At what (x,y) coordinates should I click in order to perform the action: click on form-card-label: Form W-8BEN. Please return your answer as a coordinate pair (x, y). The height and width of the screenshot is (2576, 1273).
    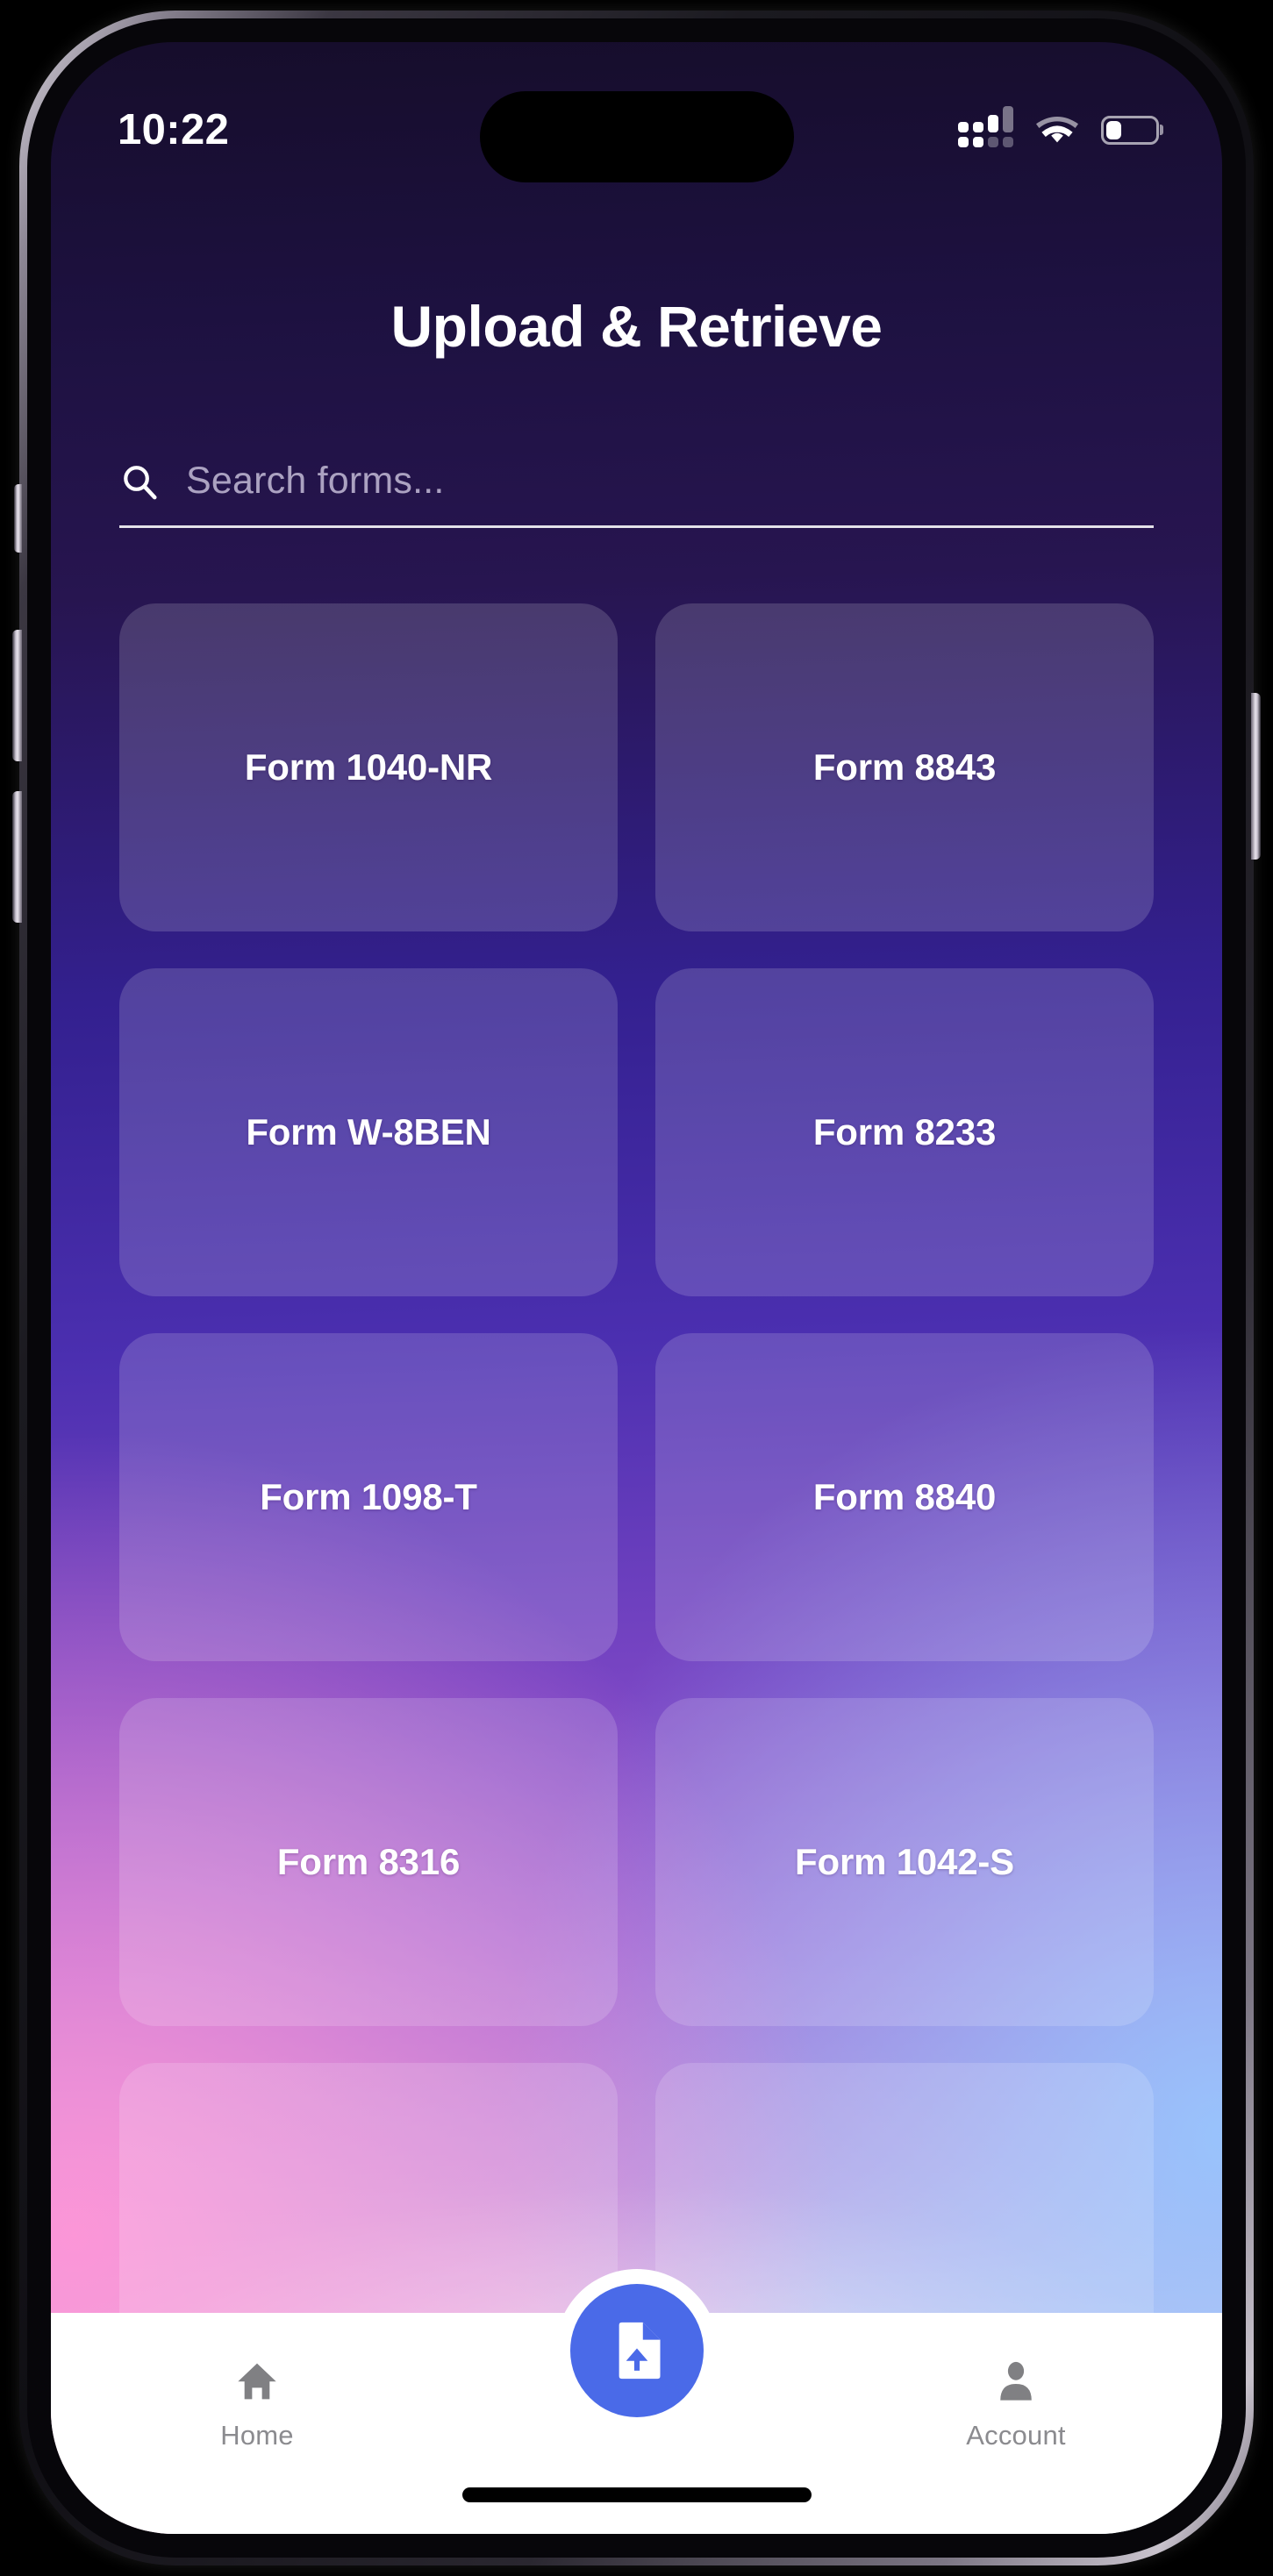
    Looking at the image, I should click on (368, 1131).